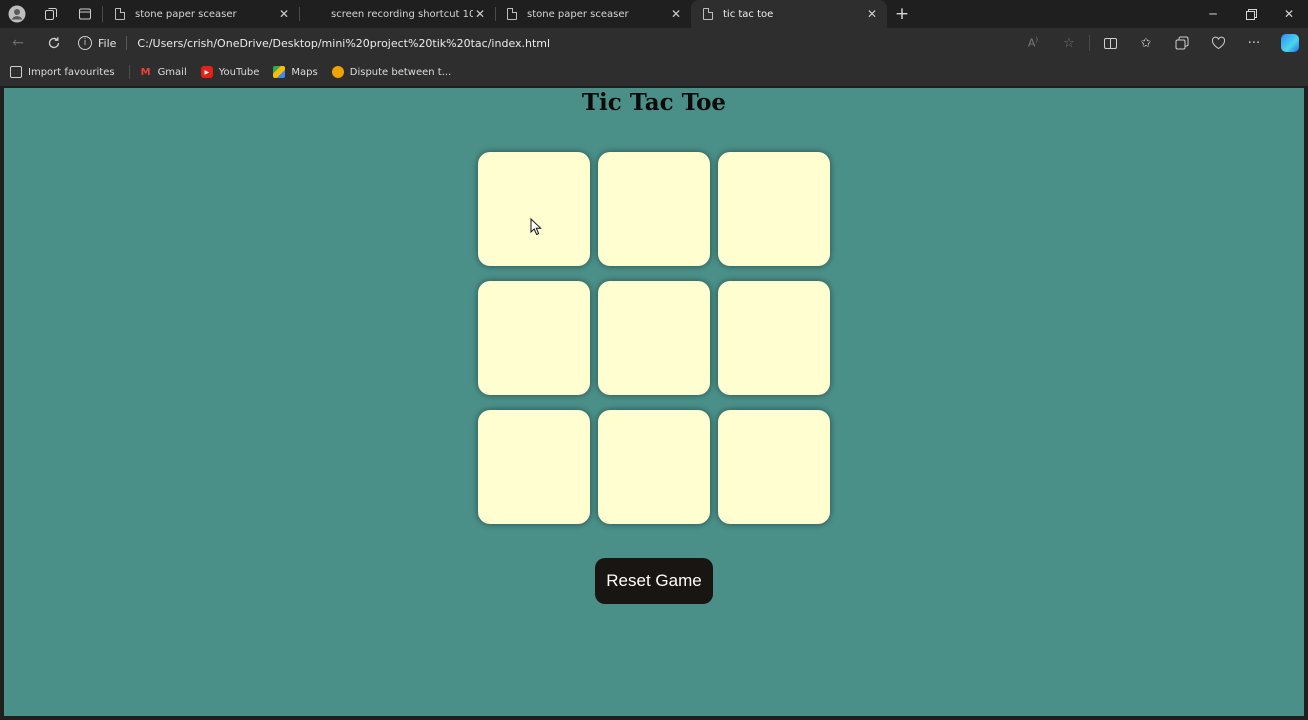  I want to click on tab-stone-paper-2: stone paper sceaser ✕, so click(593, 14).